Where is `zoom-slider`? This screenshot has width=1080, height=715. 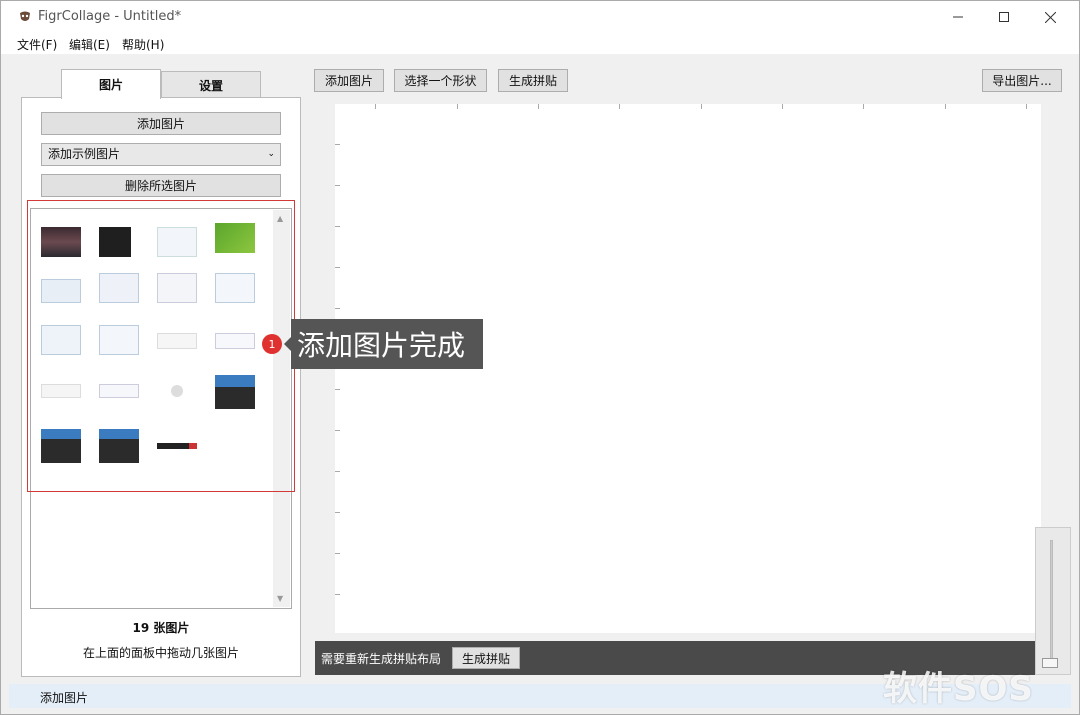 zoom-slider is located at coordinates (1053, 601).